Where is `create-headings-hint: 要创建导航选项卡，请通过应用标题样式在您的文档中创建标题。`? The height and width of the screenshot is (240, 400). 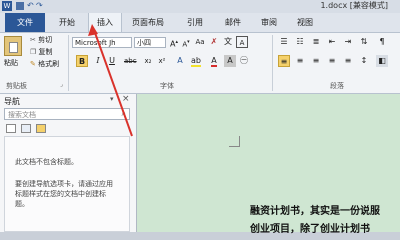 create-headings-hint: 要创建导航选项卡，请通过应用标题样式在您的文档中创建标题。 is located at coordinates (64, 194).